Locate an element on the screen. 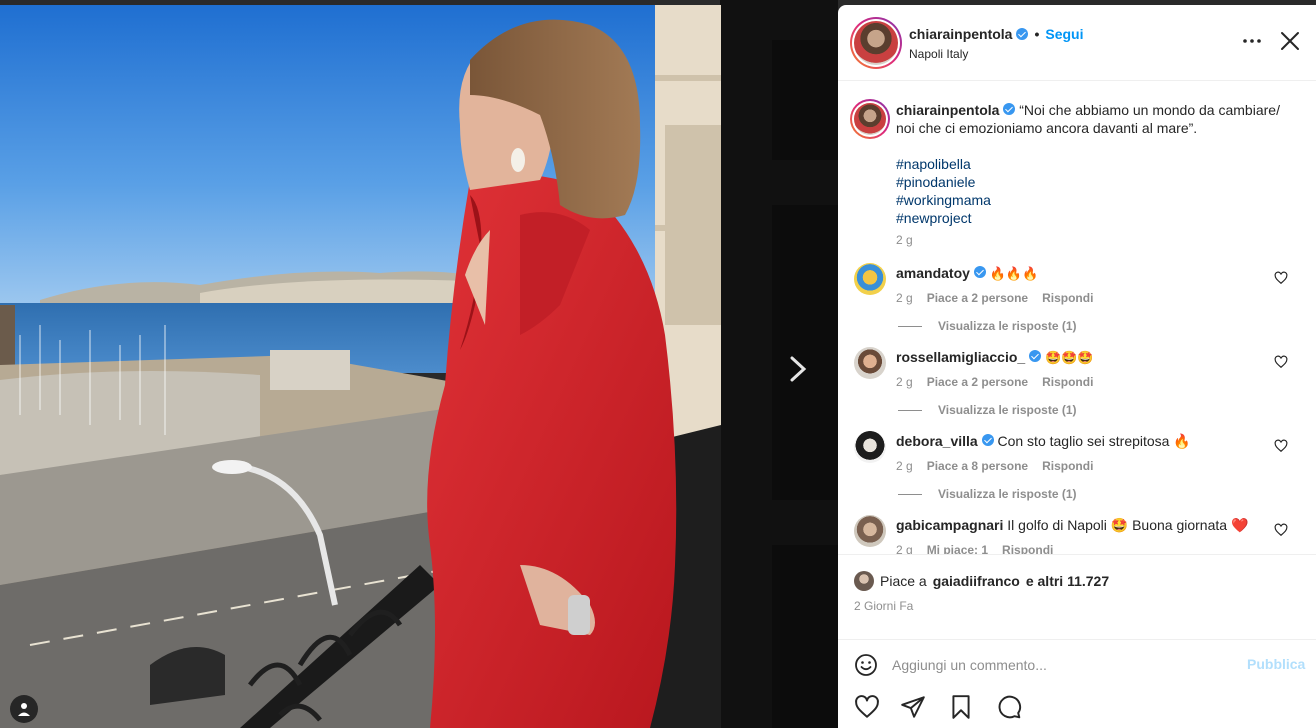 This screenshot has width=1316, height=728. caption-username: chiarainpentola is located at coordinates (947, 110).